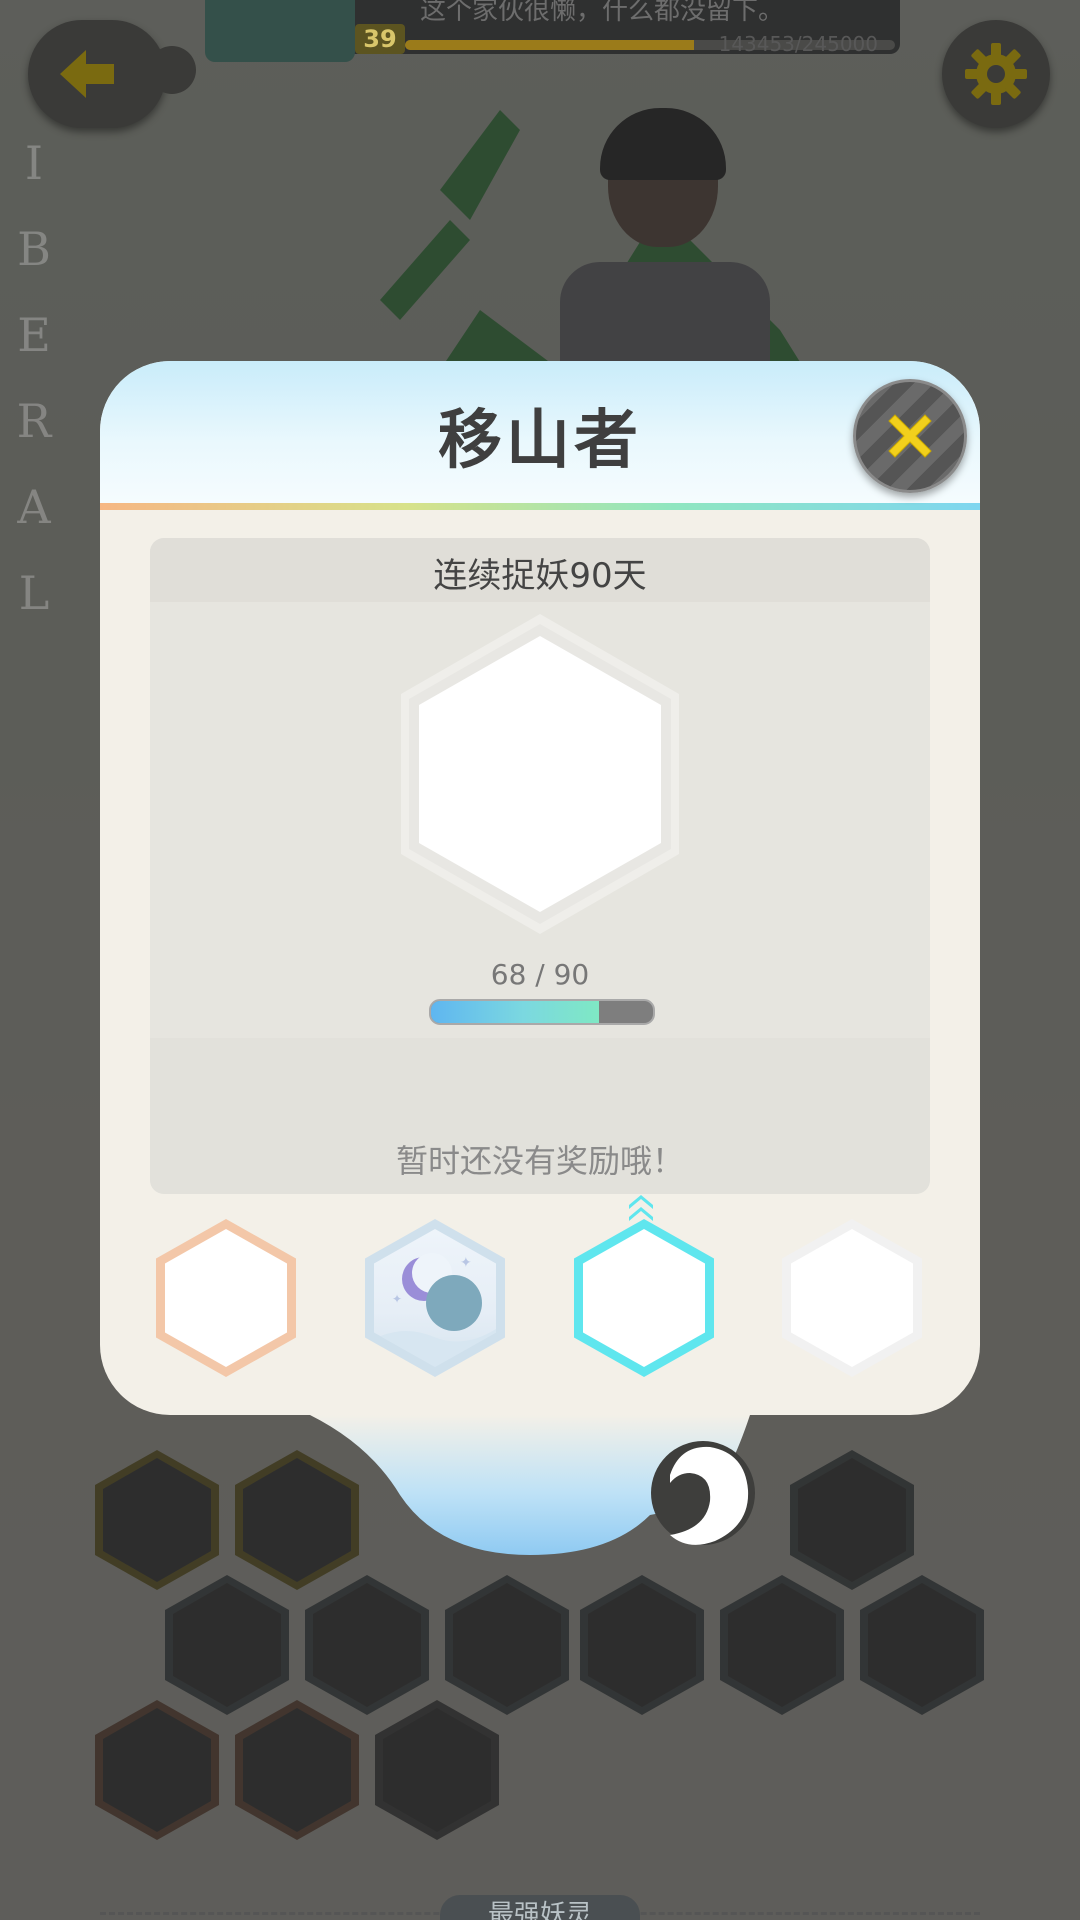 The width and height of the screenshot is (1080, 1920). What do you see at coordinates (602, 13) in the screenshot?
I see `player-signature: 这个家伙很懒，什么都没留下。` at bounding box center [602, 13].